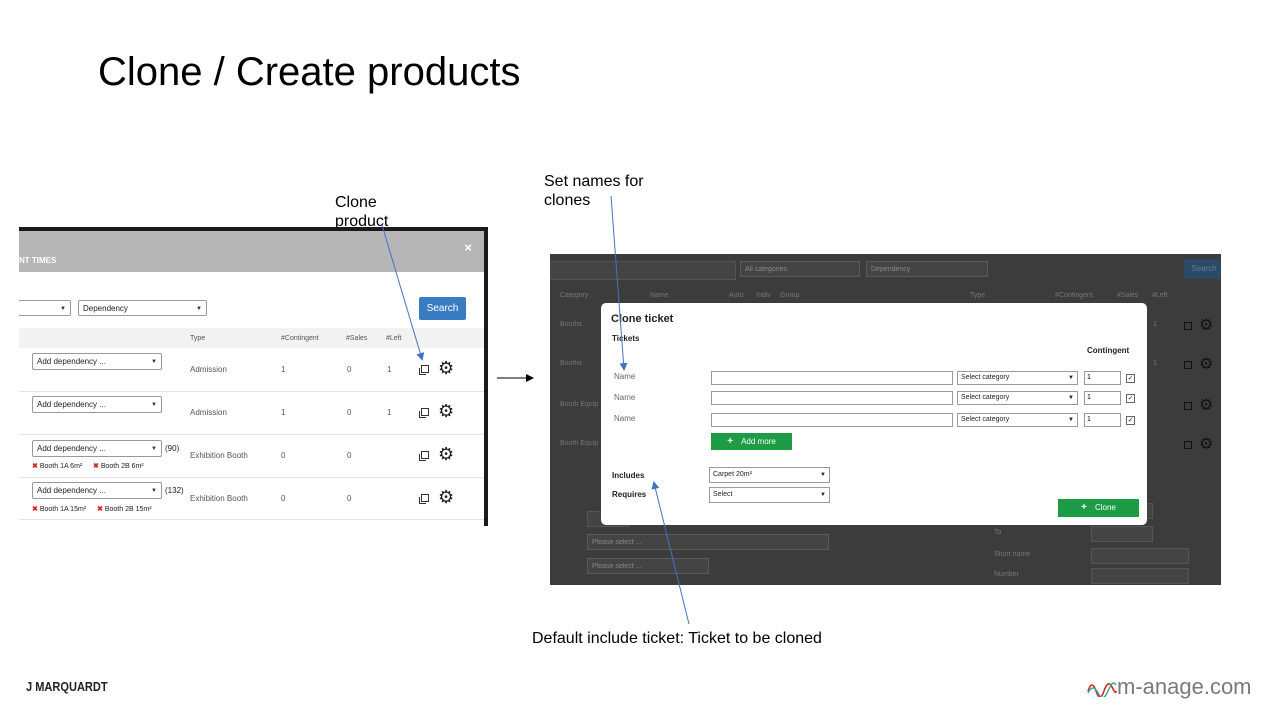  What do you see at coordinates (1098, 508) in the screenshot?
I see `clone-button: + Clone` at bounding box center [1098, 508].